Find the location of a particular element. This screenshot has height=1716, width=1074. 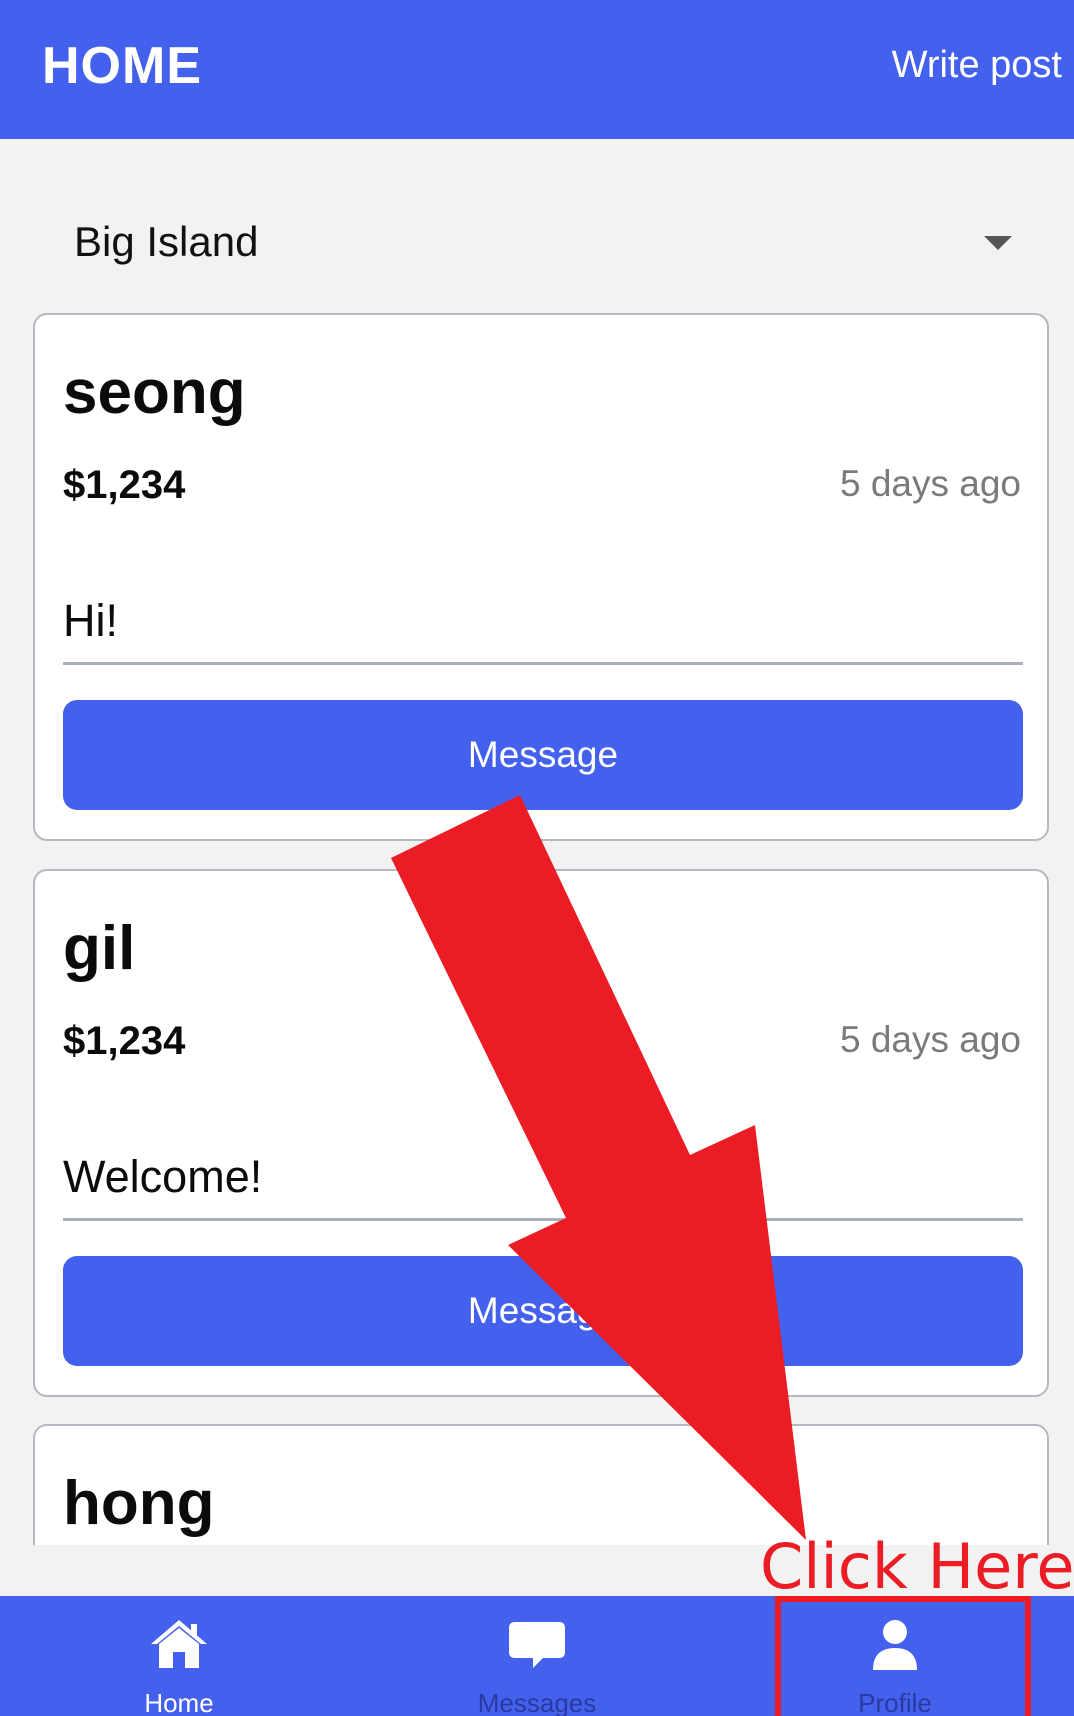

annotation-label: Click Here! is located at coordinates (917, 1566).